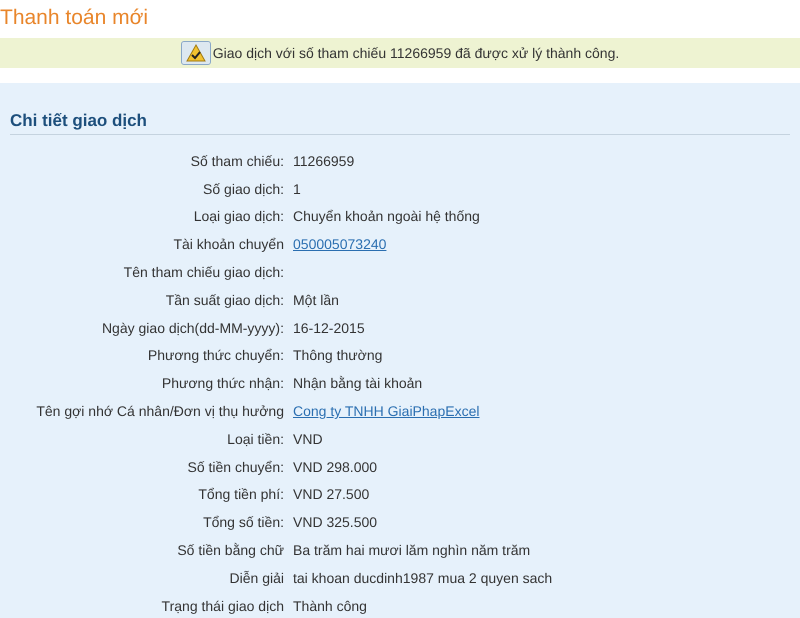  I want to click on field-label: Loại tiền:, so click(255, 438).